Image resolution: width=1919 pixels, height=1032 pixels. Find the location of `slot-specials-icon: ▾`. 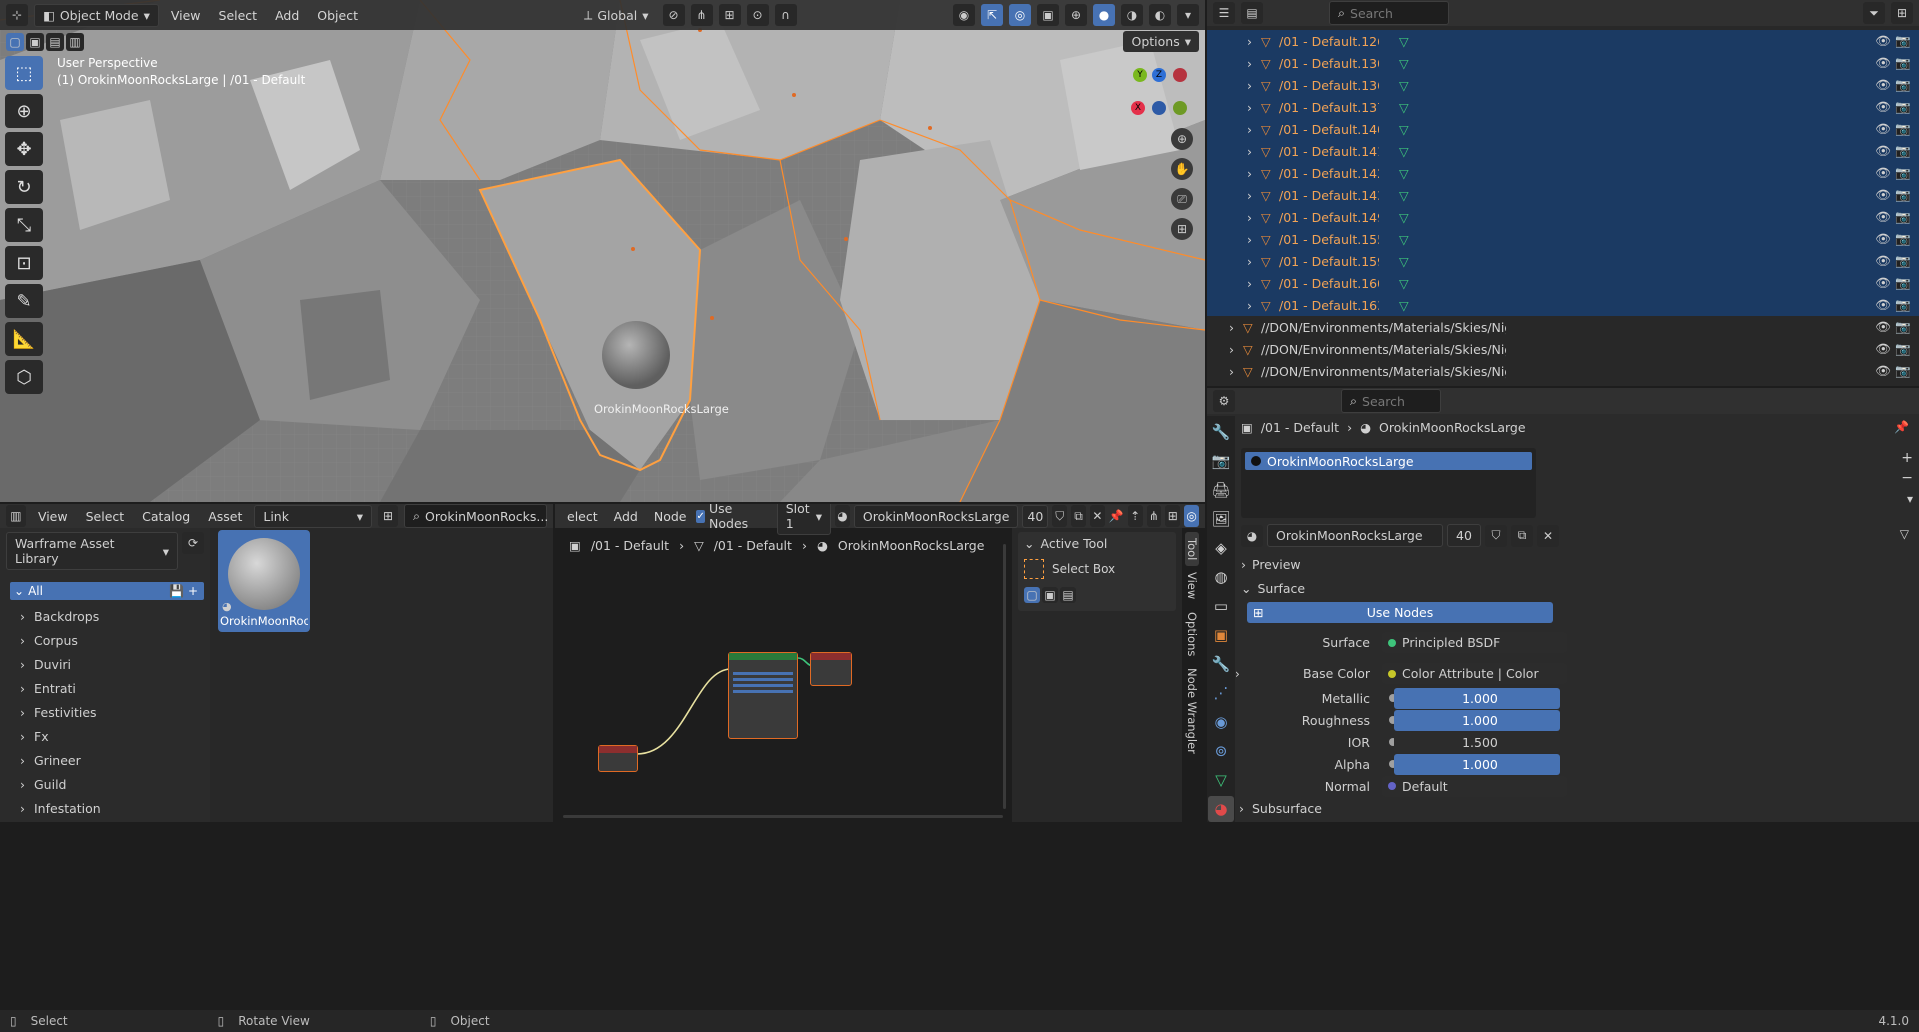

slot-specials-icon: ▾ is located at coordinates (1910, 499).